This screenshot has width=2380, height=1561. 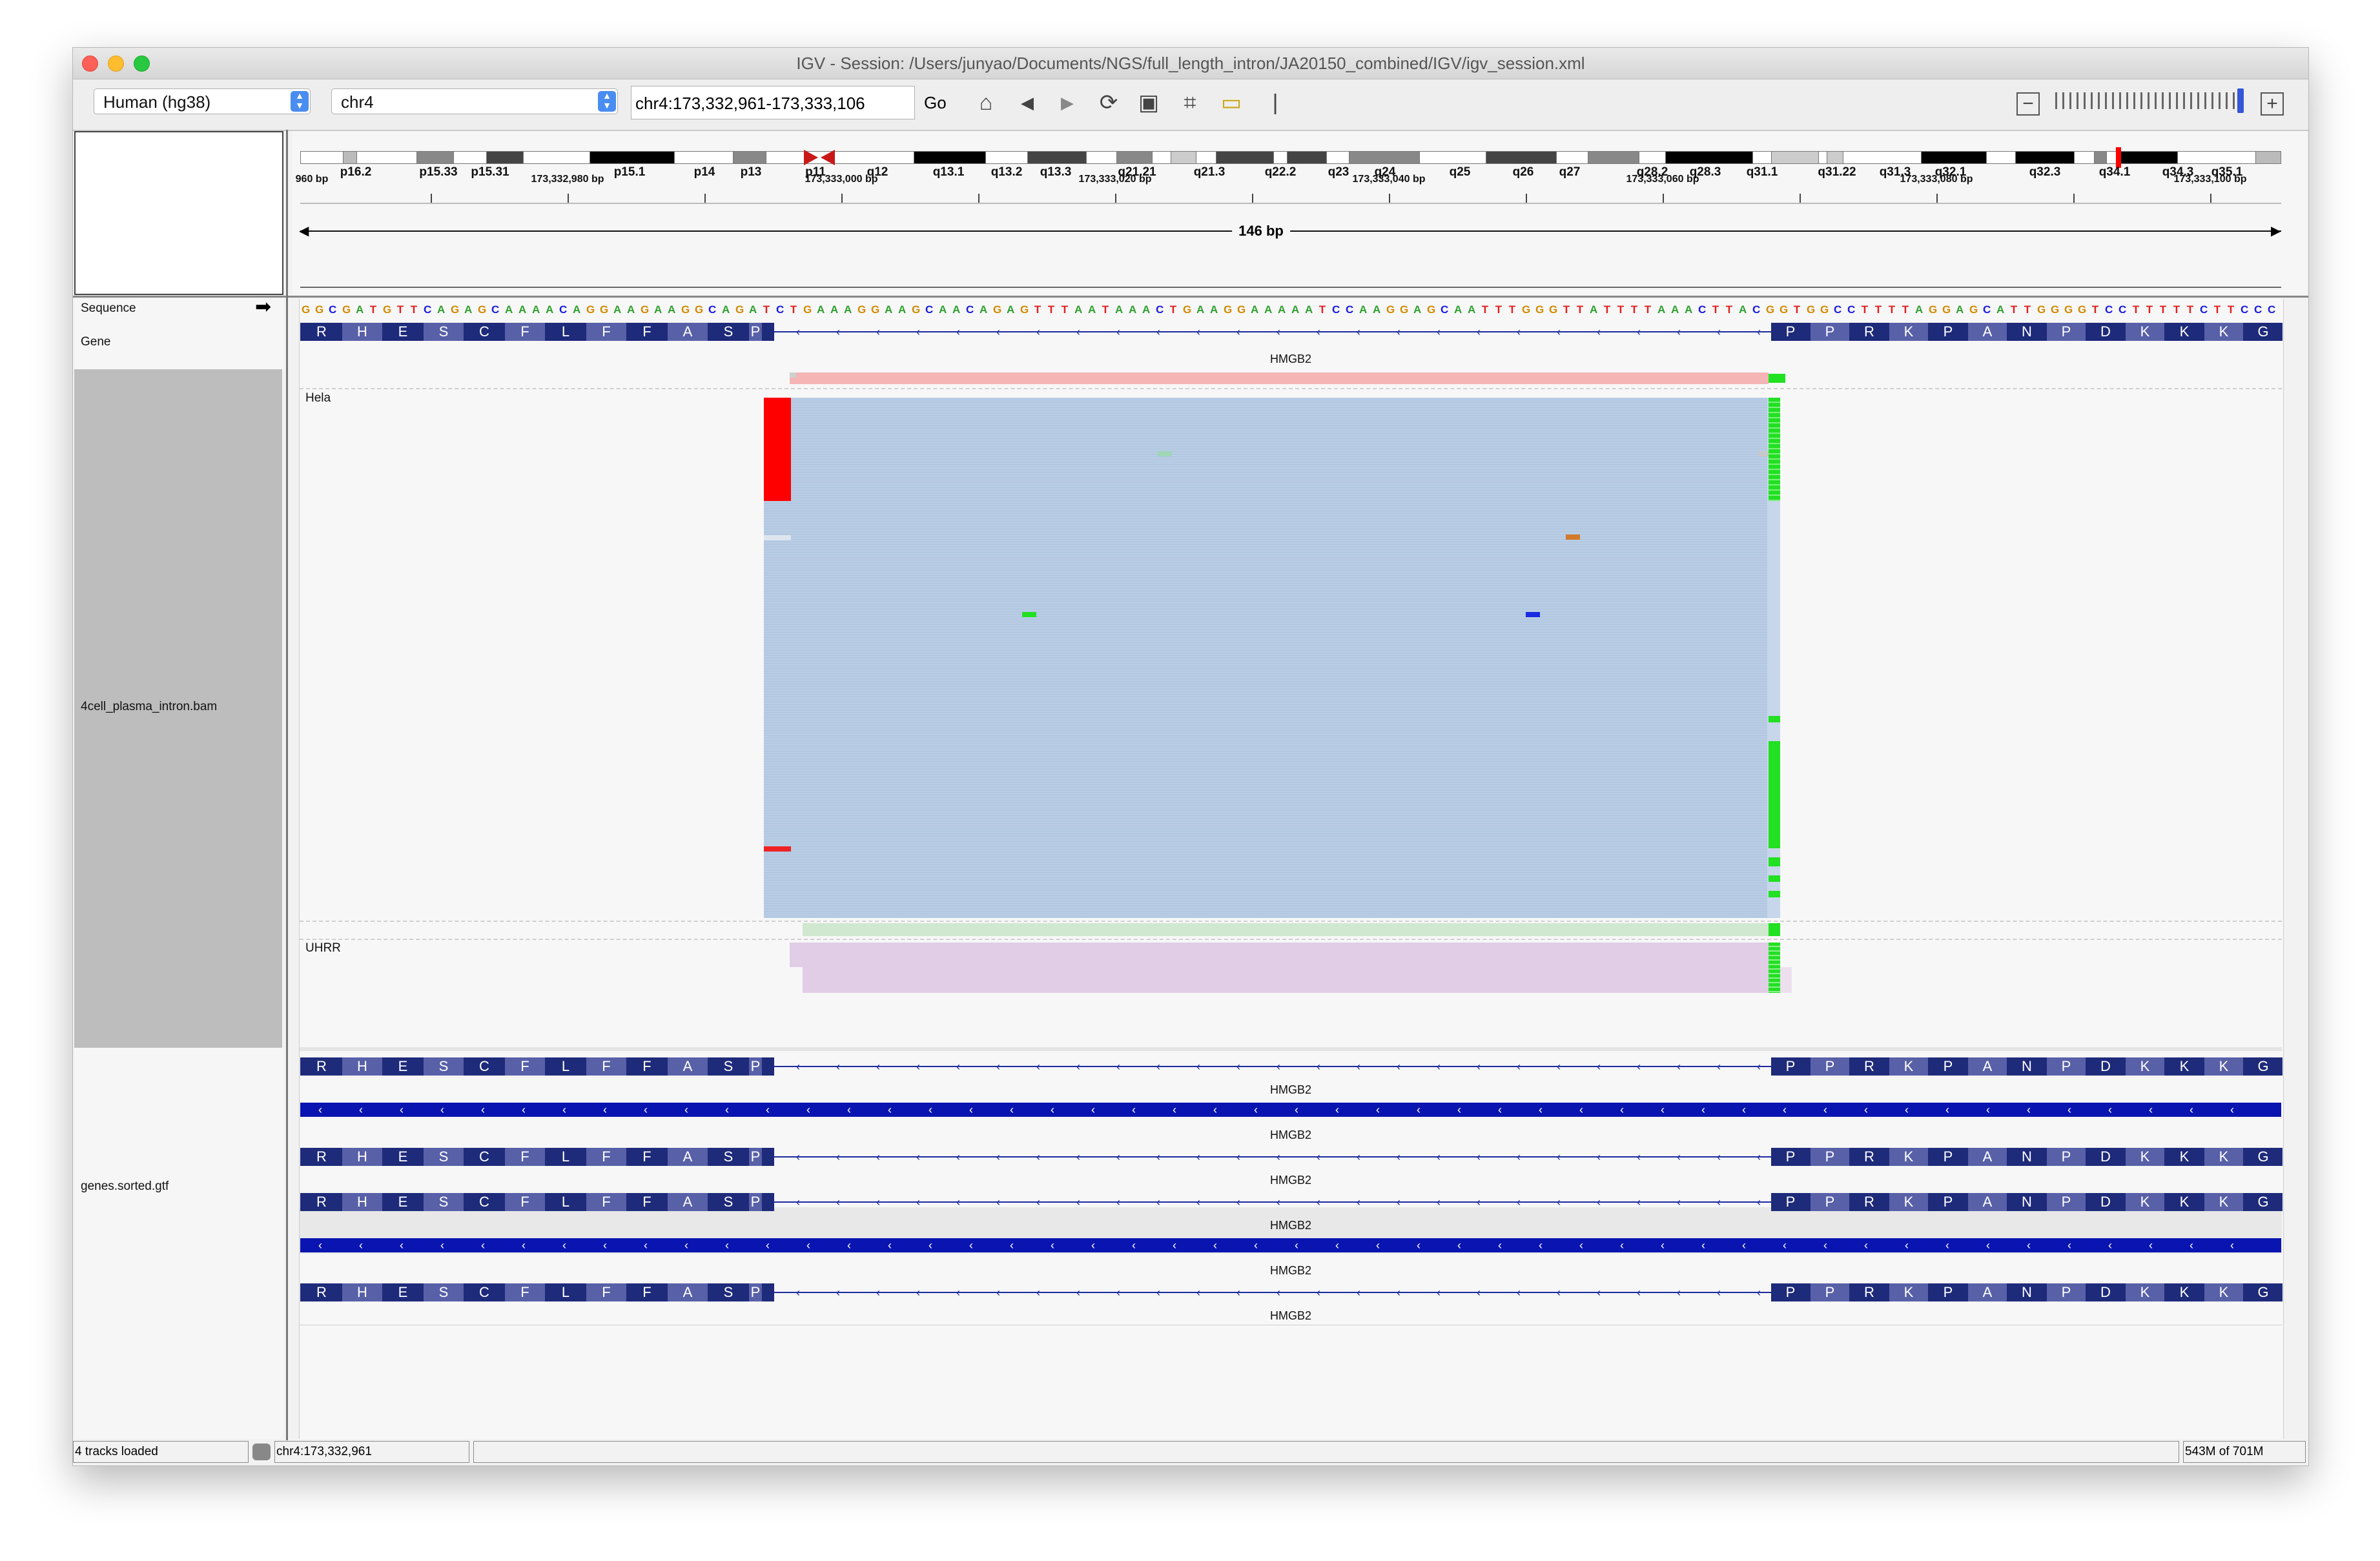 I want to click on popup-text-icon: ▭, so click(x=1231, y=102).